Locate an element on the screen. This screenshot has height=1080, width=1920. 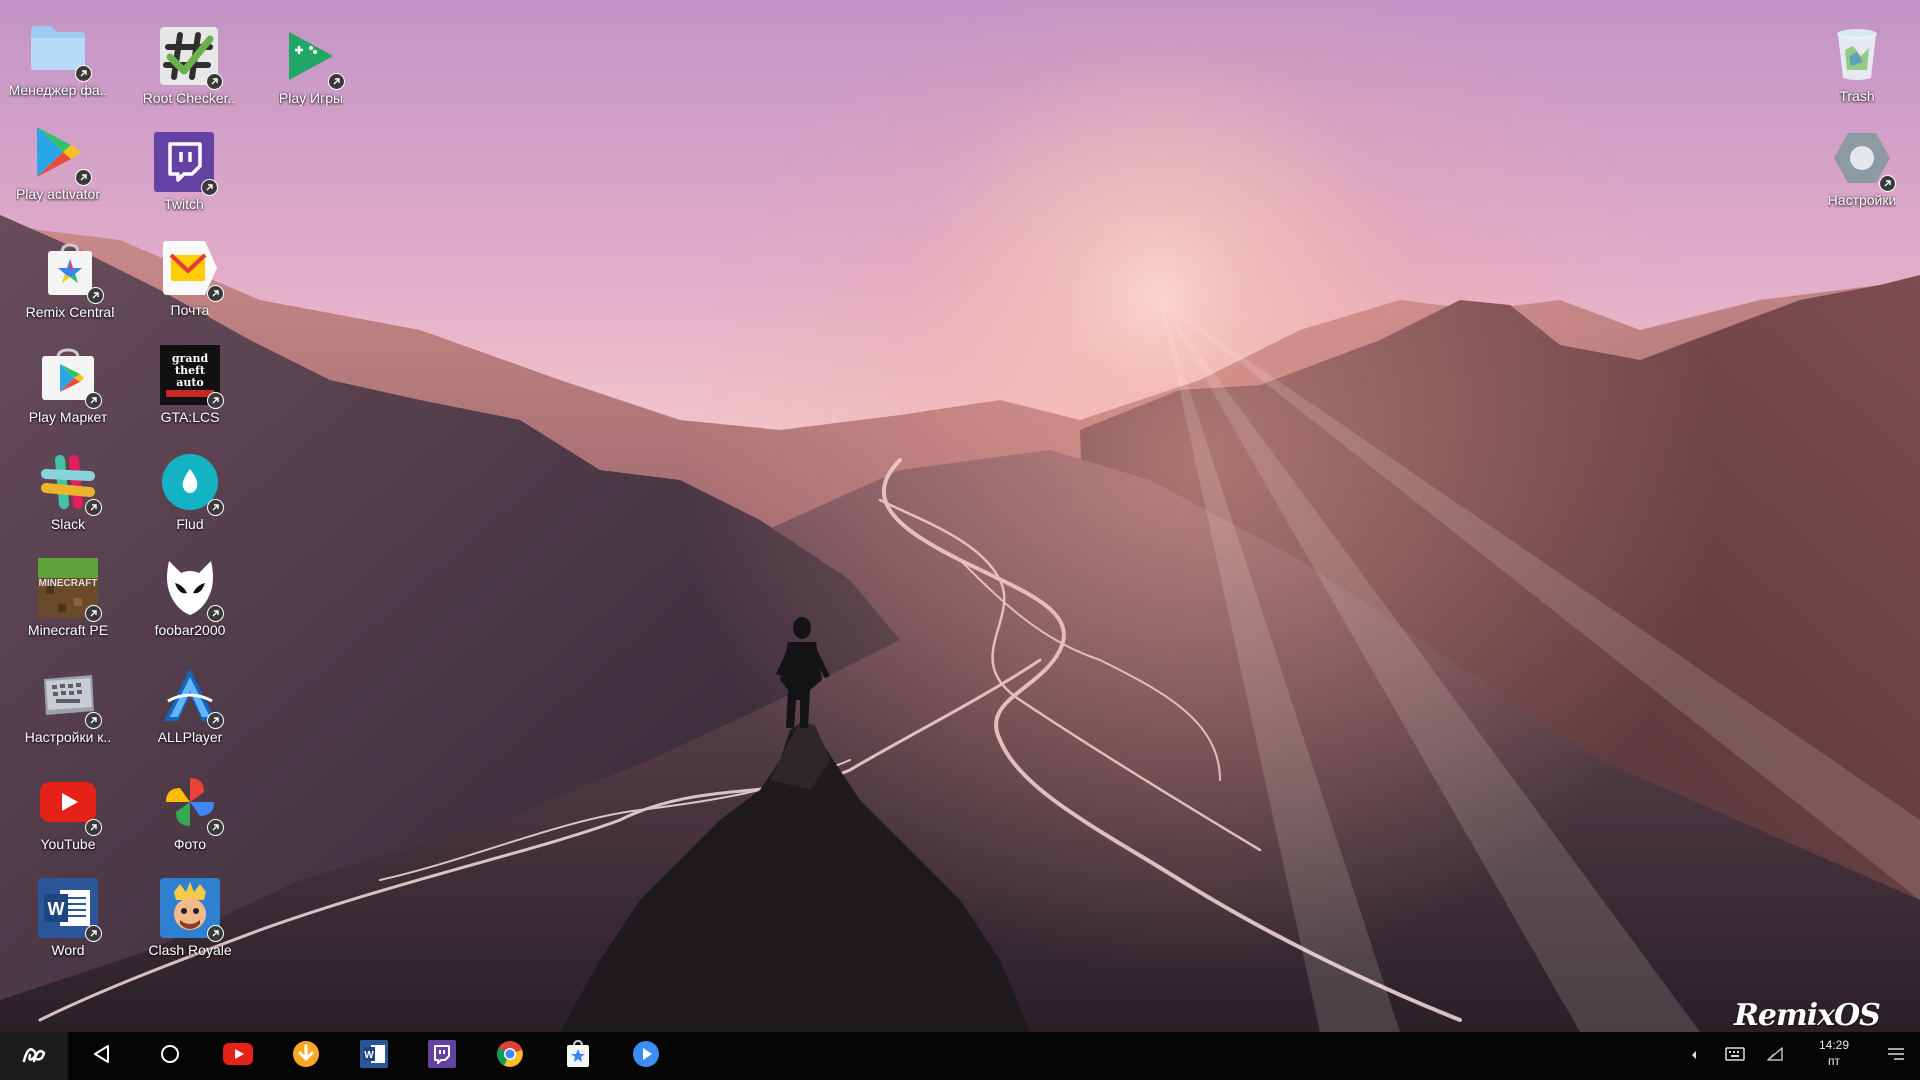
pinwheel-icon is located at coordinates (192, 804).